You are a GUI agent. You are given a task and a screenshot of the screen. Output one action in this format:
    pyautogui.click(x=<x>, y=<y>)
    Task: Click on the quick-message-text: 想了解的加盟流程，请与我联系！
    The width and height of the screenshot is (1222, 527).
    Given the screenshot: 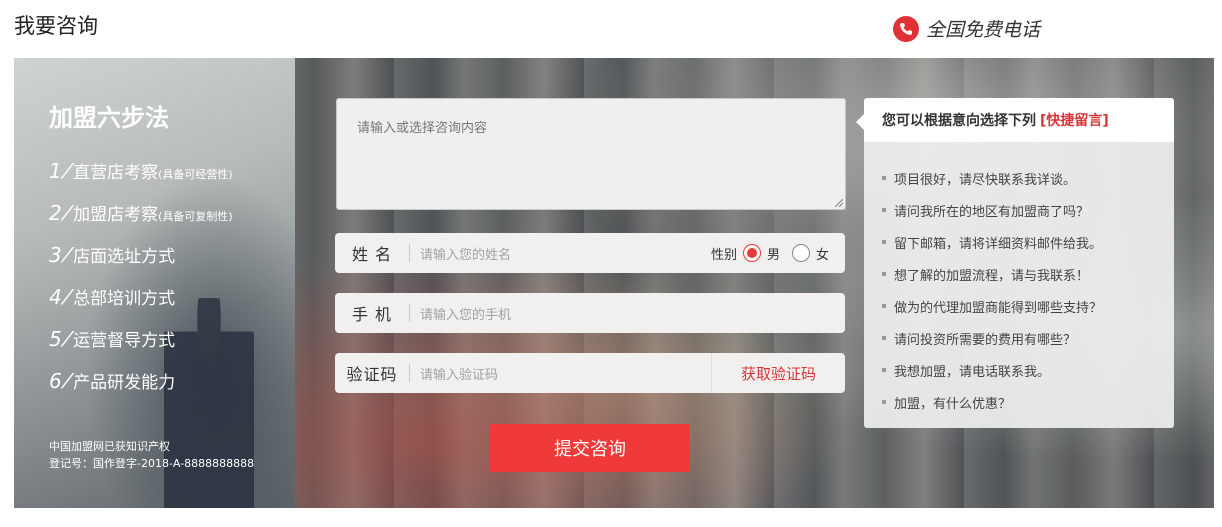 What is the action you would take?
    pyautogui.click(x=992, y=276)
    